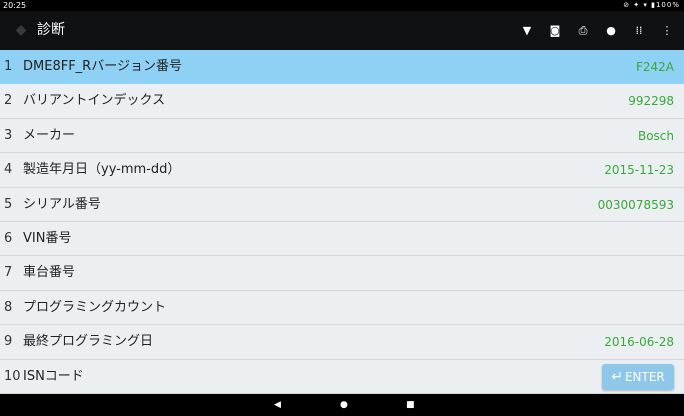  I want to click on list-item: 8 プログラミングカウント, so click(342, 308).